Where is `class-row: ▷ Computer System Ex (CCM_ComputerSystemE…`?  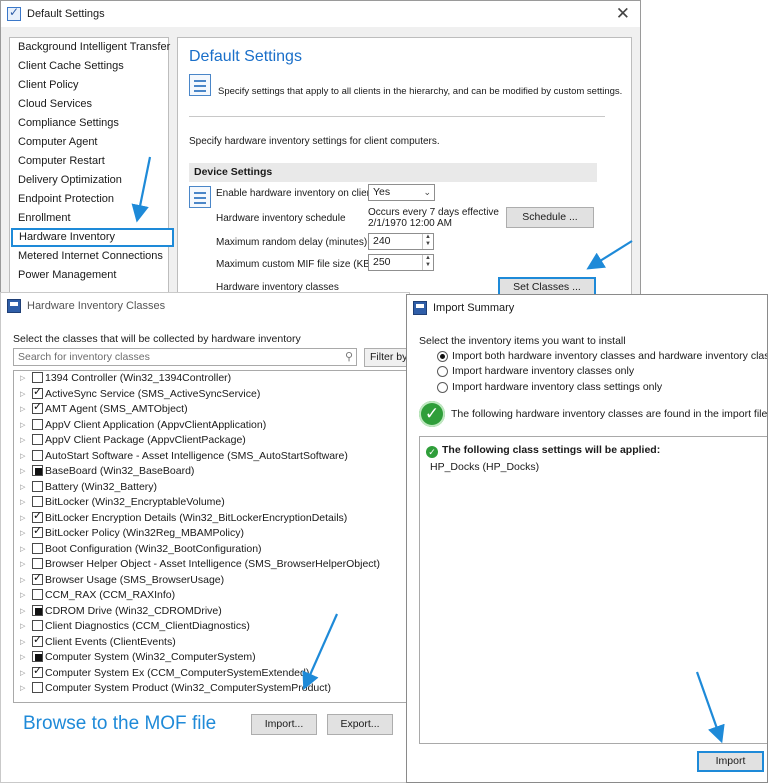
class-row: ▷ Computer System Ex (CCM_ComputerSystemE… is located at coordinates (211, 673).